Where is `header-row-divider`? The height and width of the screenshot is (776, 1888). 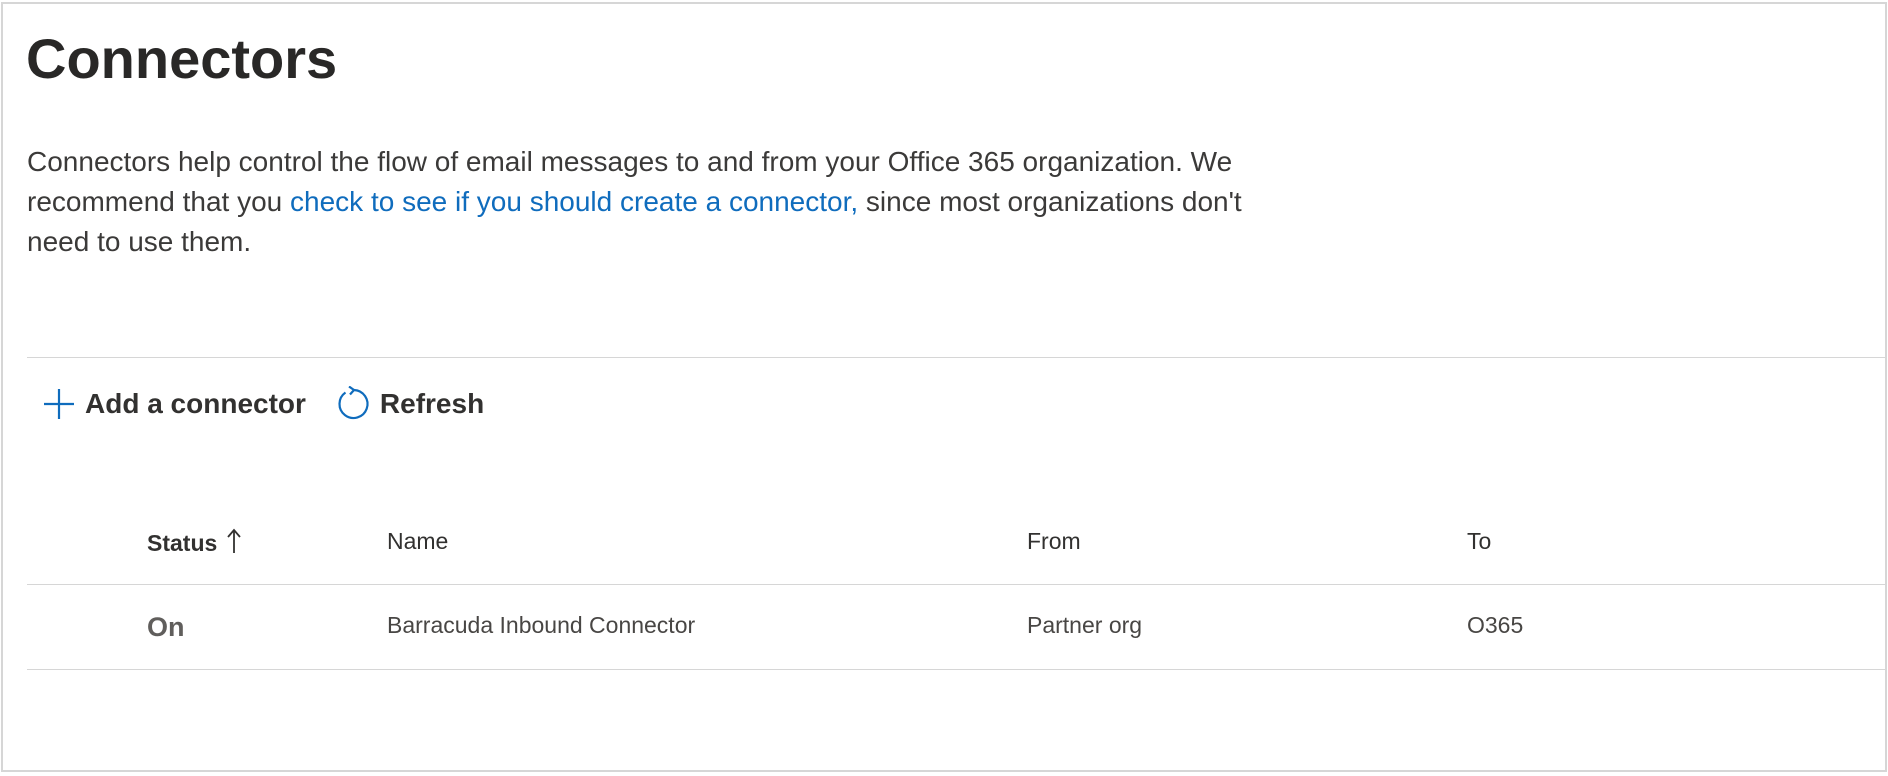 header-row-divider is located at coordinates (956, 584).